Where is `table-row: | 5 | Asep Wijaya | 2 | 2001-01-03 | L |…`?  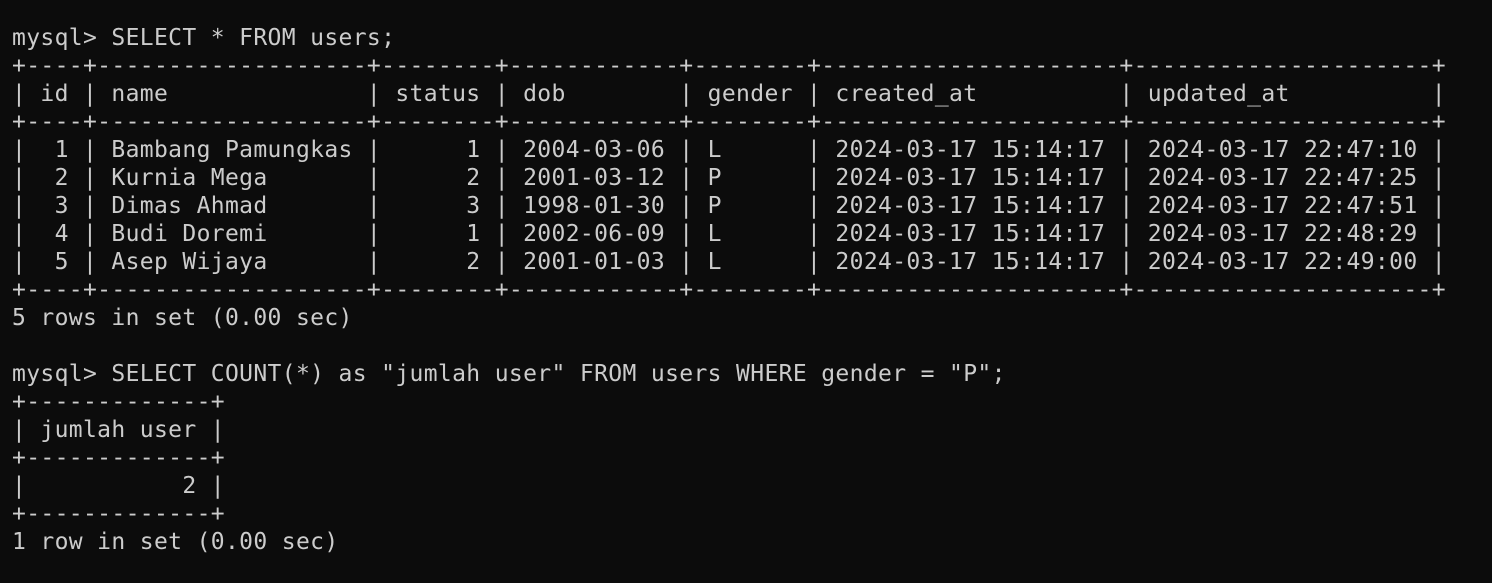 table-row: | 5 | Asep Wijaya | 2 | 2001-01-03 | L |… is located at coordinates (729, 262).